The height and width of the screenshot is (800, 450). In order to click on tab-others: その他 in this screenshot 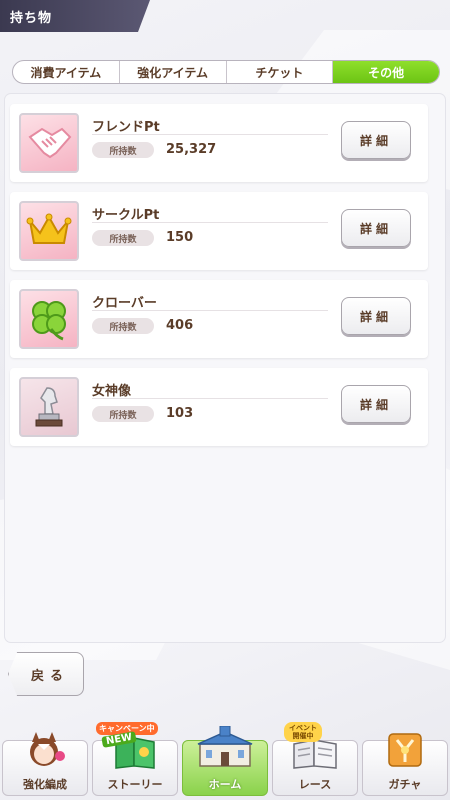, I will do `click(386, 72)`.